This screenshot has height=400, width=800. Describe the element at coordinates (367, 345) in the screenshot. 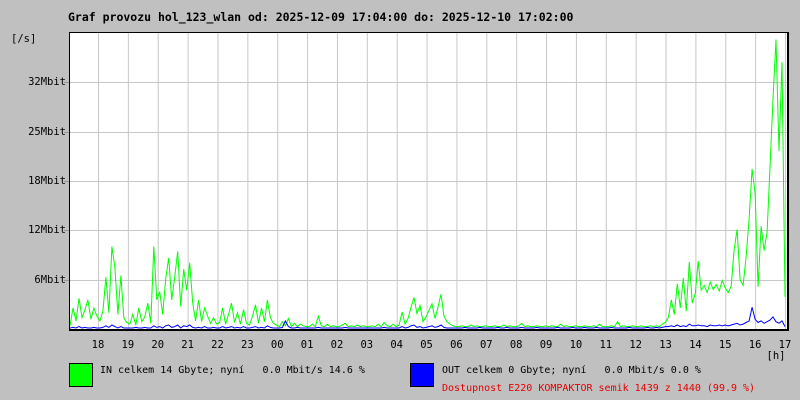

I see `x-tick-label: 03` at that location.